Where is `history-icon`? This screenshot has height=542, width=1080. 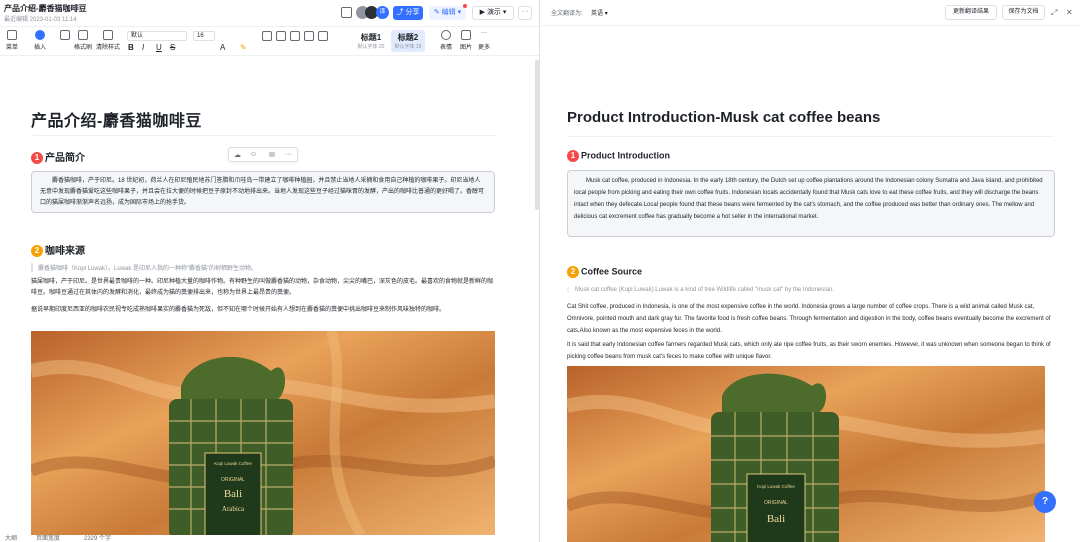
history-icon is located at coordinates (346, 12).